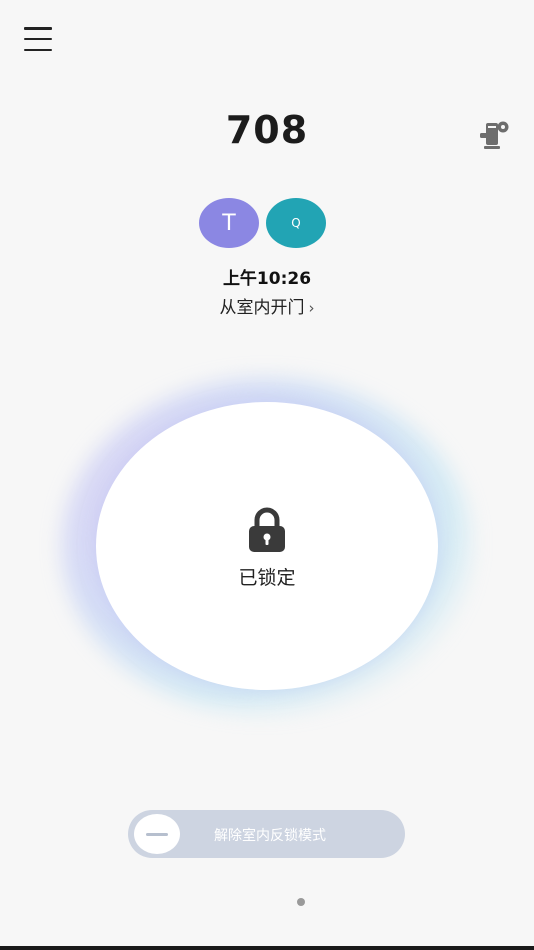 The image size is (534, 950). I want to click on lock-status-label: 已锁定, so click(267, 578).